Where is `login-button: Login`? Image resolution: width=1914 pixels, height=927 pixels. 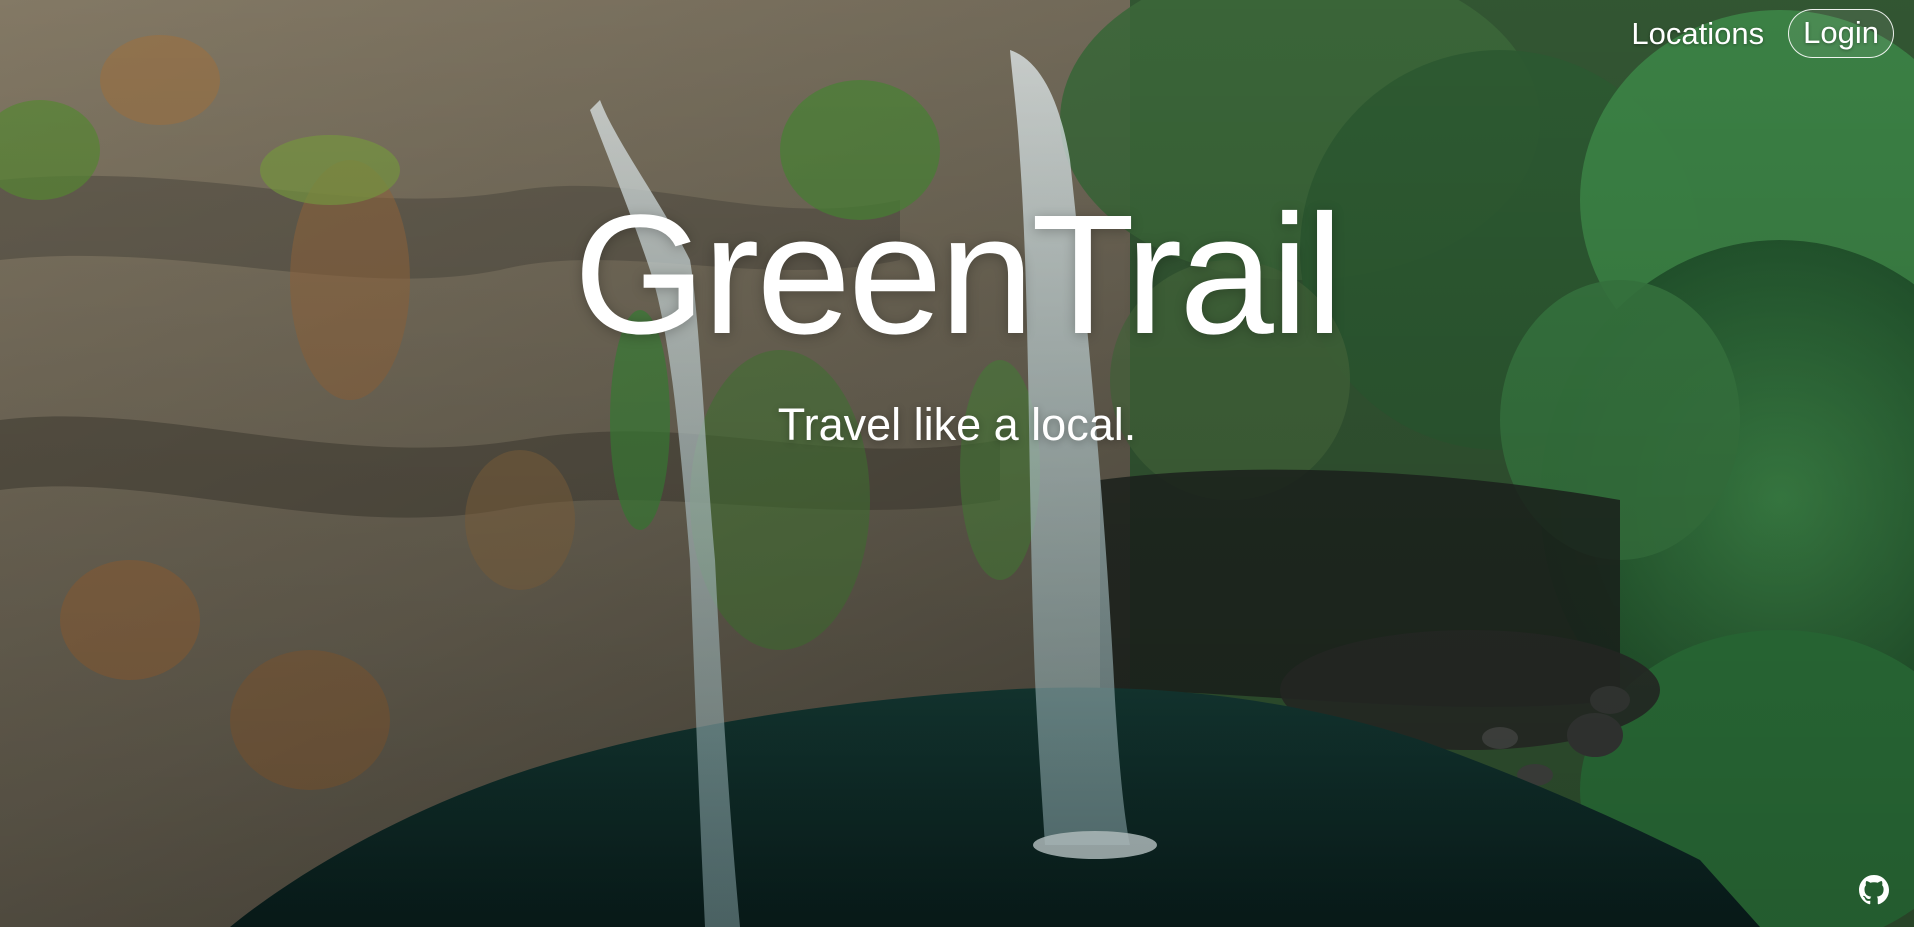 login-button: Login is located at coordinates (1841, 33).